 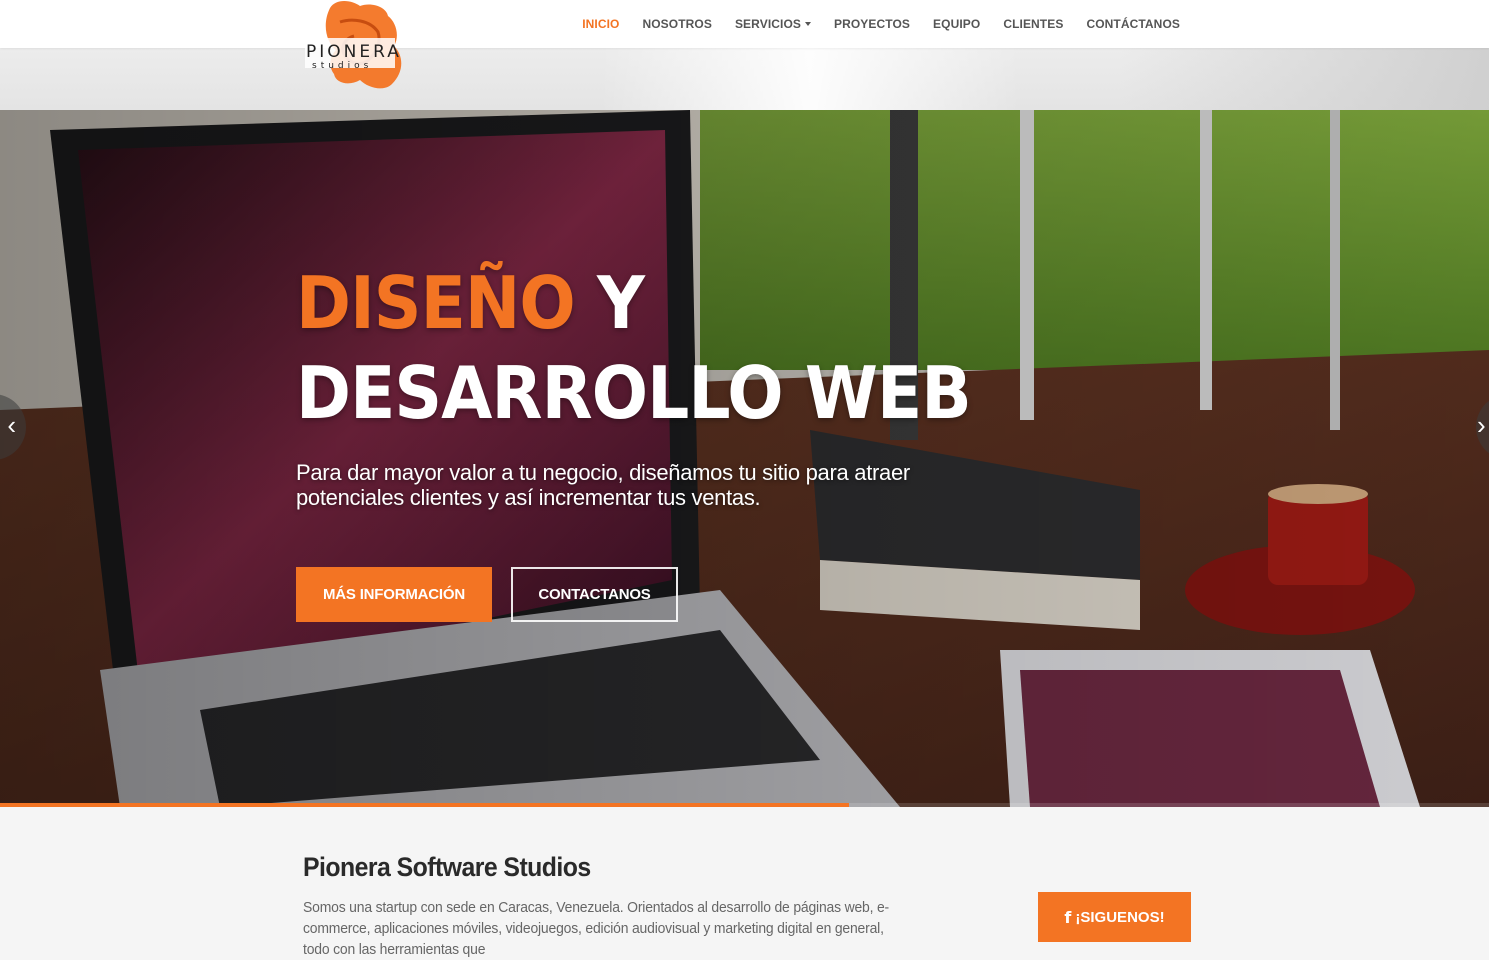 I want to click on hero-title-accent: DISEÑO, so click(x=436, y=303).